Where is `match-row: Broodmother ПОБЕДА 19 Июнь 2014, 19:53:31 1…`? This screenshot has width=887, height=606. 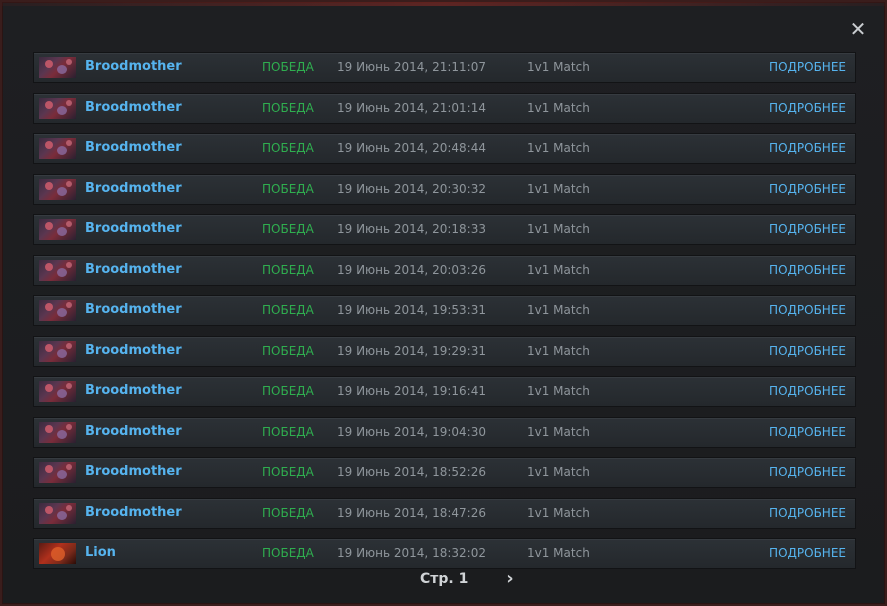 match-row: Broodmother ПОБЕДА 19 Июнь 2014, 19:53:31 1… is located at coordinates (444, 310).